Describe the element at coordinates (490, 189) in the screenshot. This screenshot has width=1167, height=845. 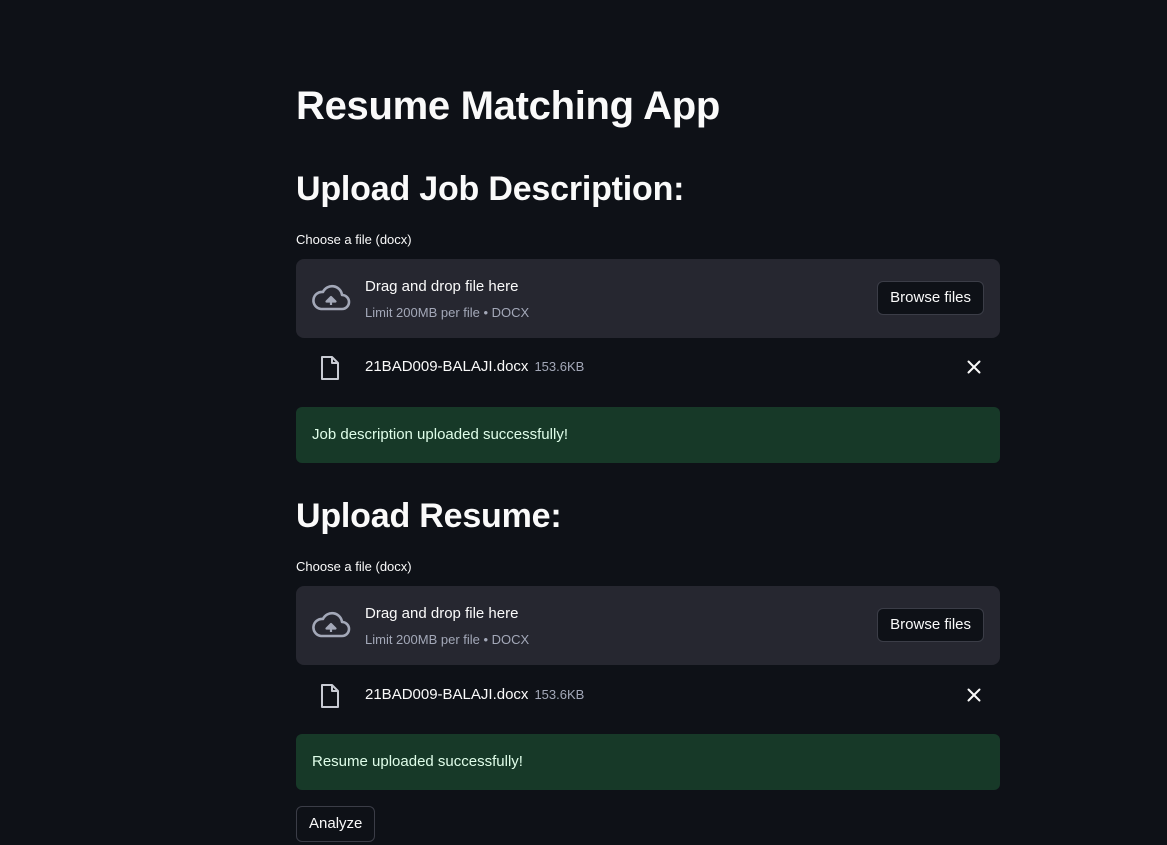
I see `job-description-heading: Upload Job Description:` at that location.